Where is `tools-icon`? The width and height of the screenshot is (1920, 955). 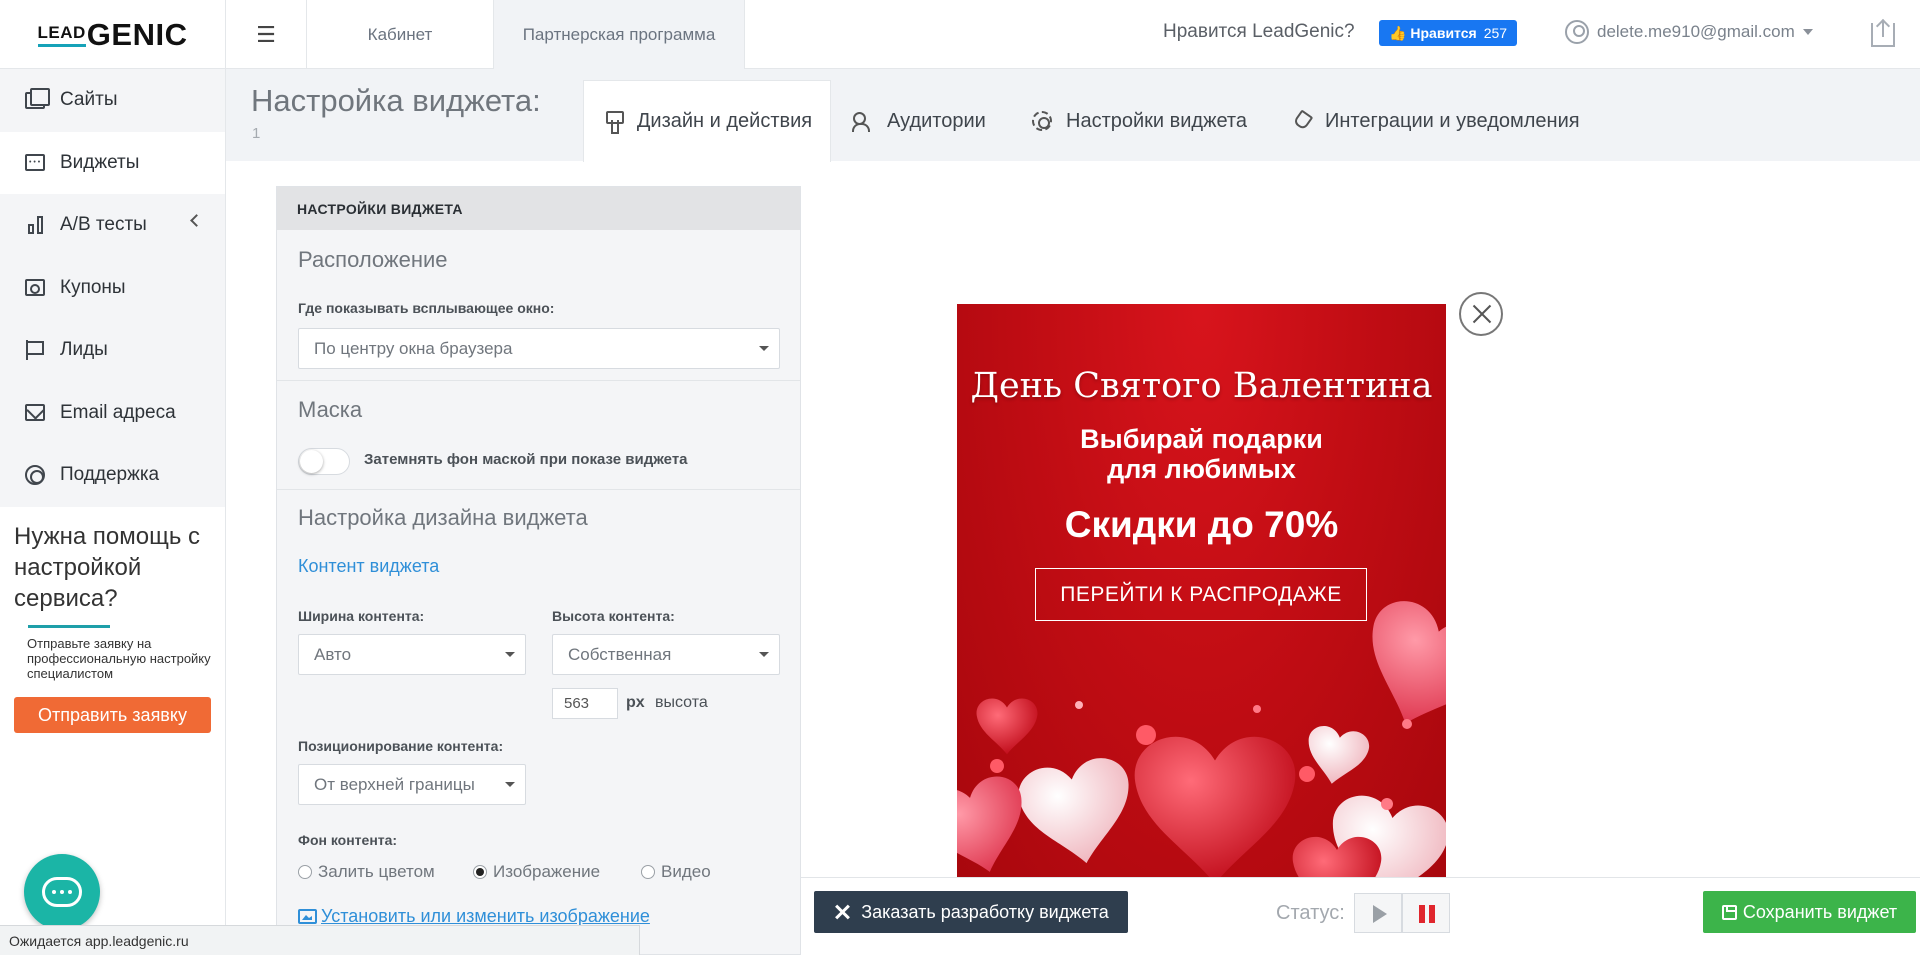
tools-icon is located at coordinates (842, 912).